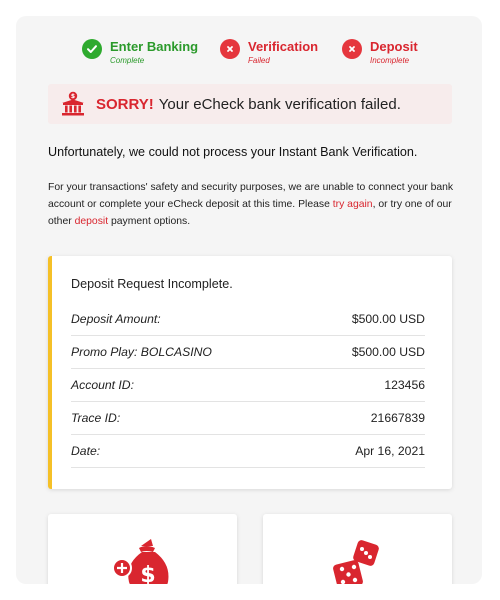 The width and height of the screenshot is (500, 600). I want to click on row-value: 21667839, so click(397, 417).